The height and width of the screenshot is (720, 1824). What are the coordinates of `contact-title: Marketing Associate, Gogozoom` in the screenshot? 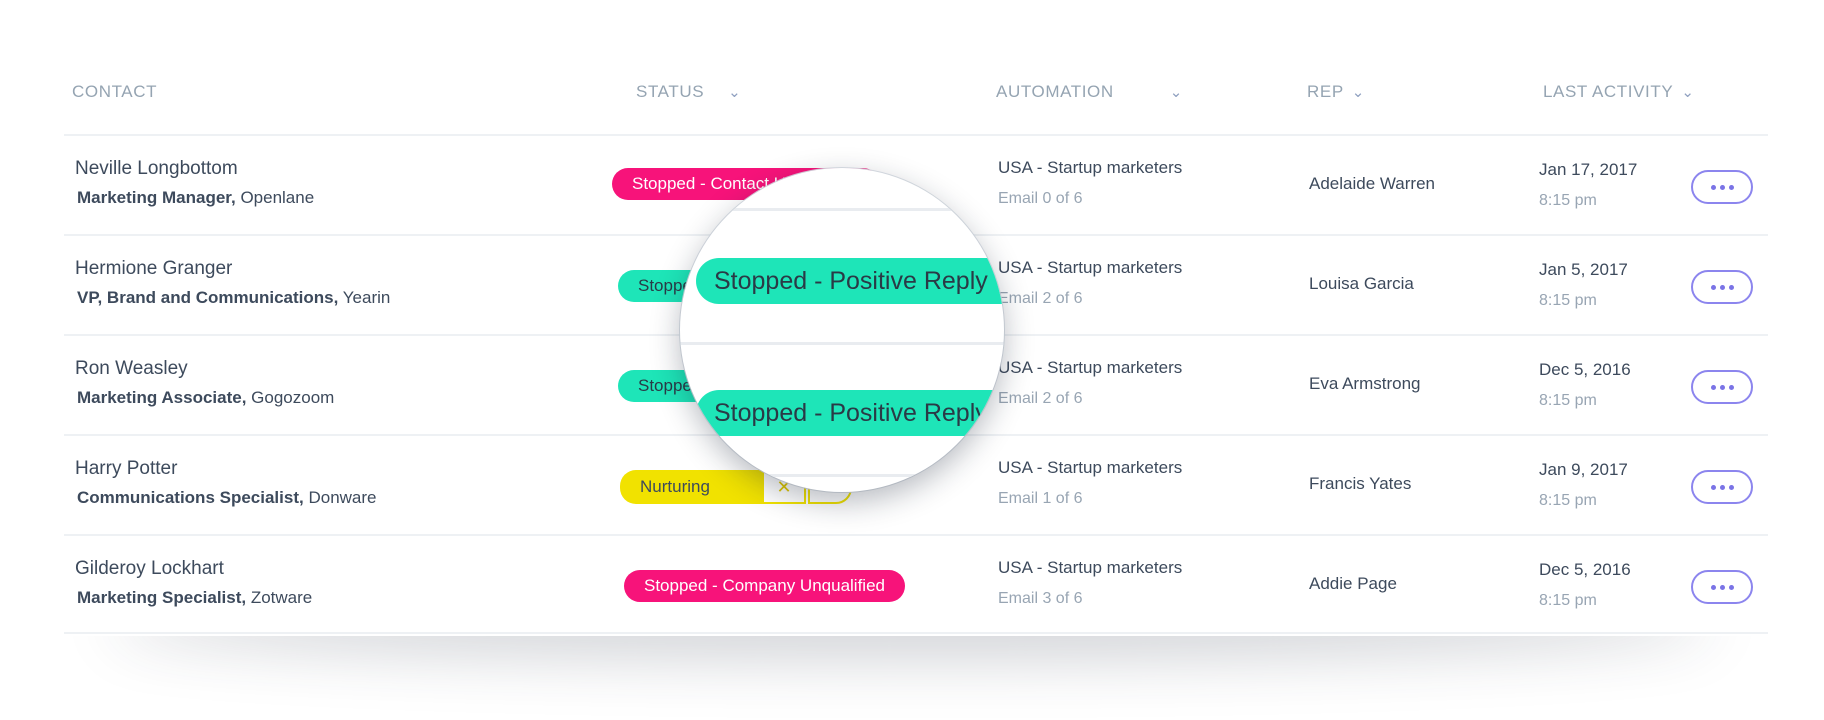 It's located at (205, 398).